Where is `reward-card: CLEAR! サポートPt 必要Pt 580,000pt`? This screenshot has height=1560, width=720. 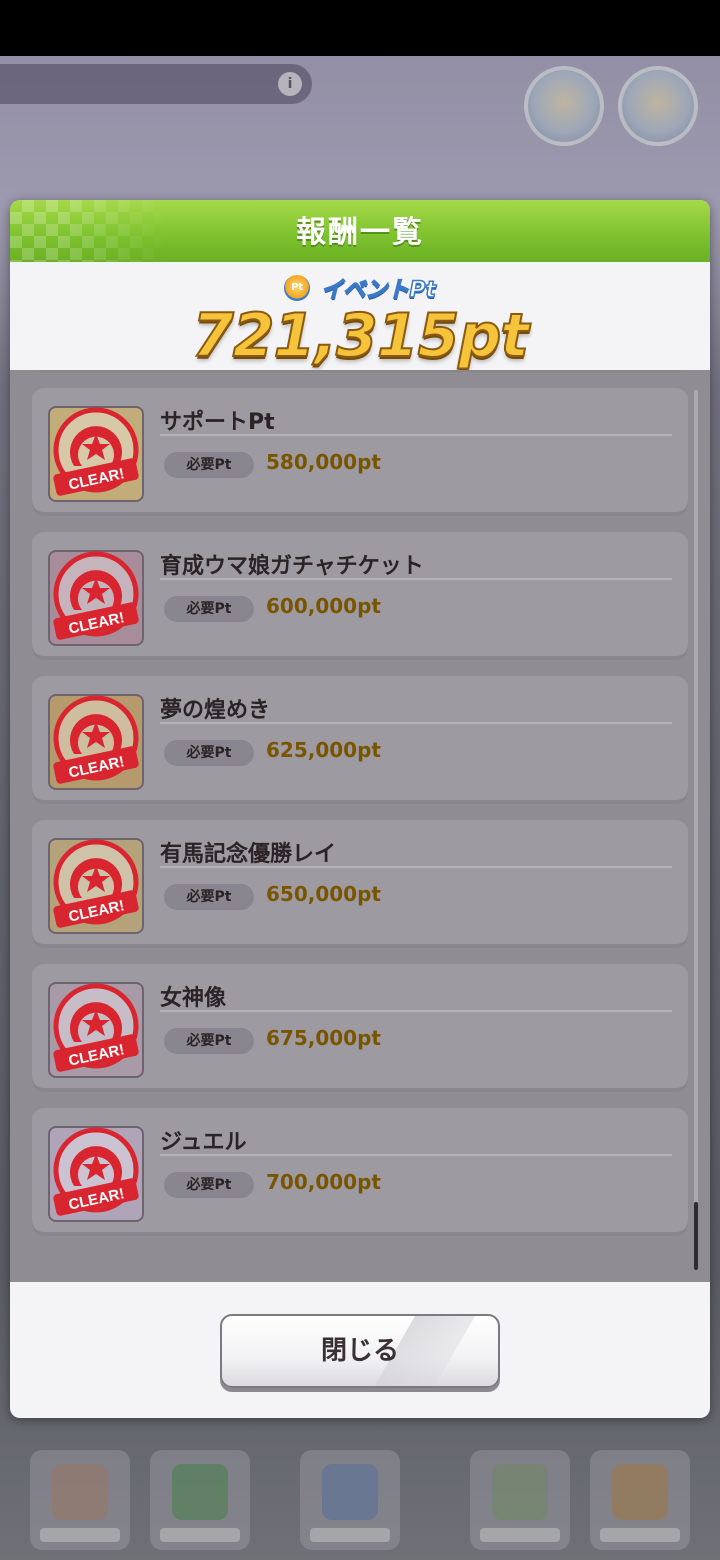
reward-card: CLEAR! サポートPt 必要Pt 580,000pt is located at coordinates (360, 452).